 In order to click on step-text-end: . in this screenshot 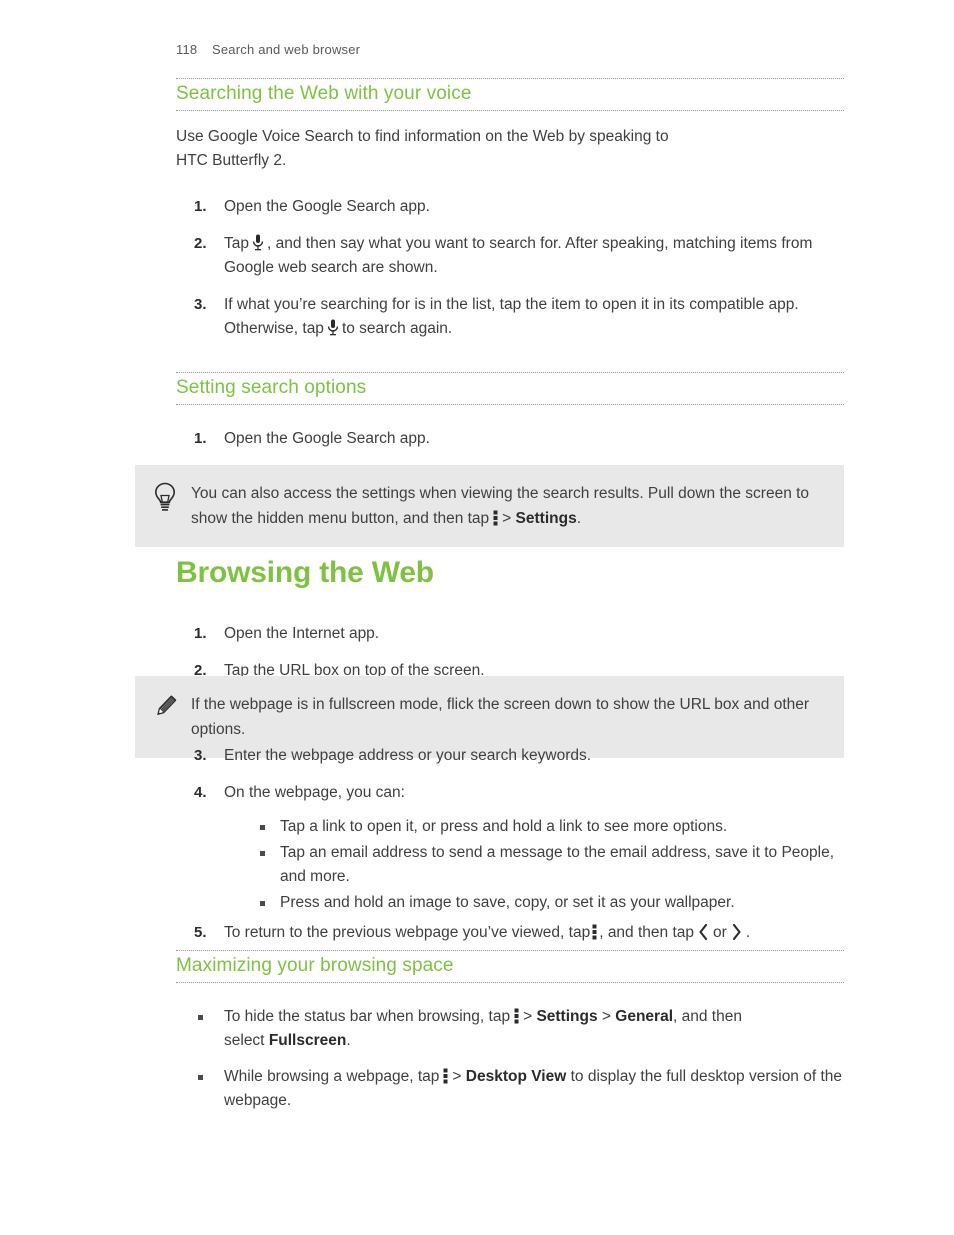, I will do `click(748, 932)`.